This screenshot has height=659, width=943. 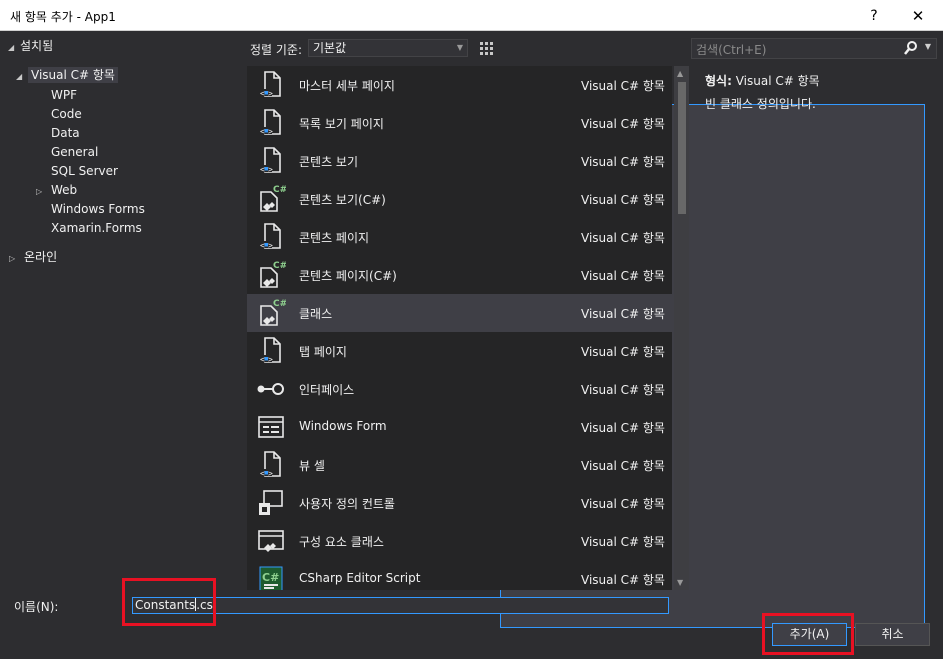 What do you see at coordinates (459, 465) in the screenshot?
I see `template-item: < > 뷰 셀 Visual C# 항목` at bounding box center [459, 465].